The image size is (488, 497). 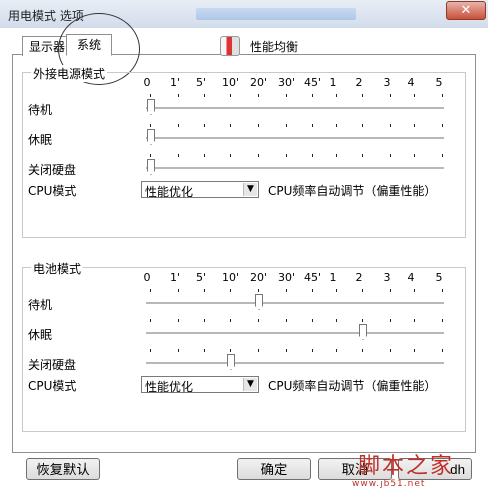 What do you see at coordinates (274, 469) in the screenshot?
I see `ok-button: 确定` at bounding box center [274, 469].